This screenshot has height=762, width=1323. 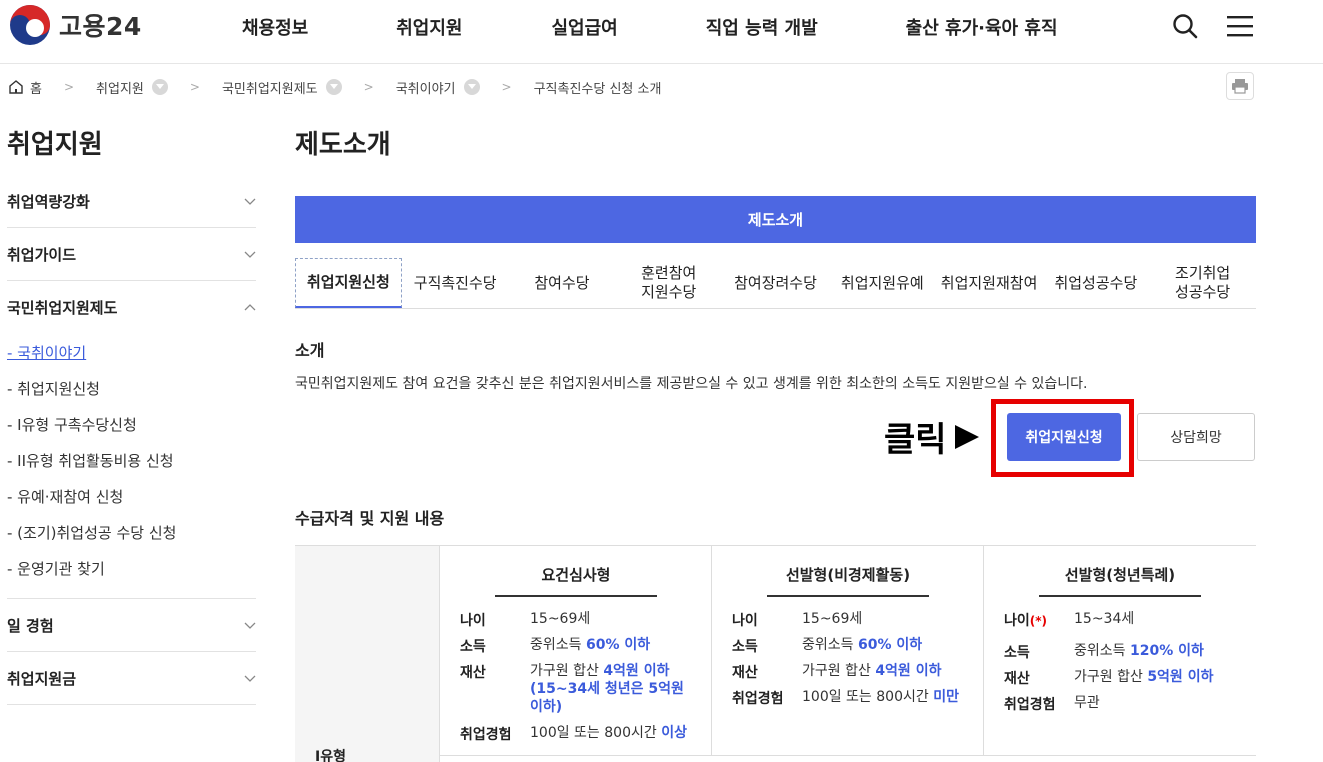 I want to click on row-value-highlight: 5억원 이하, so click(x=1180, y=677).